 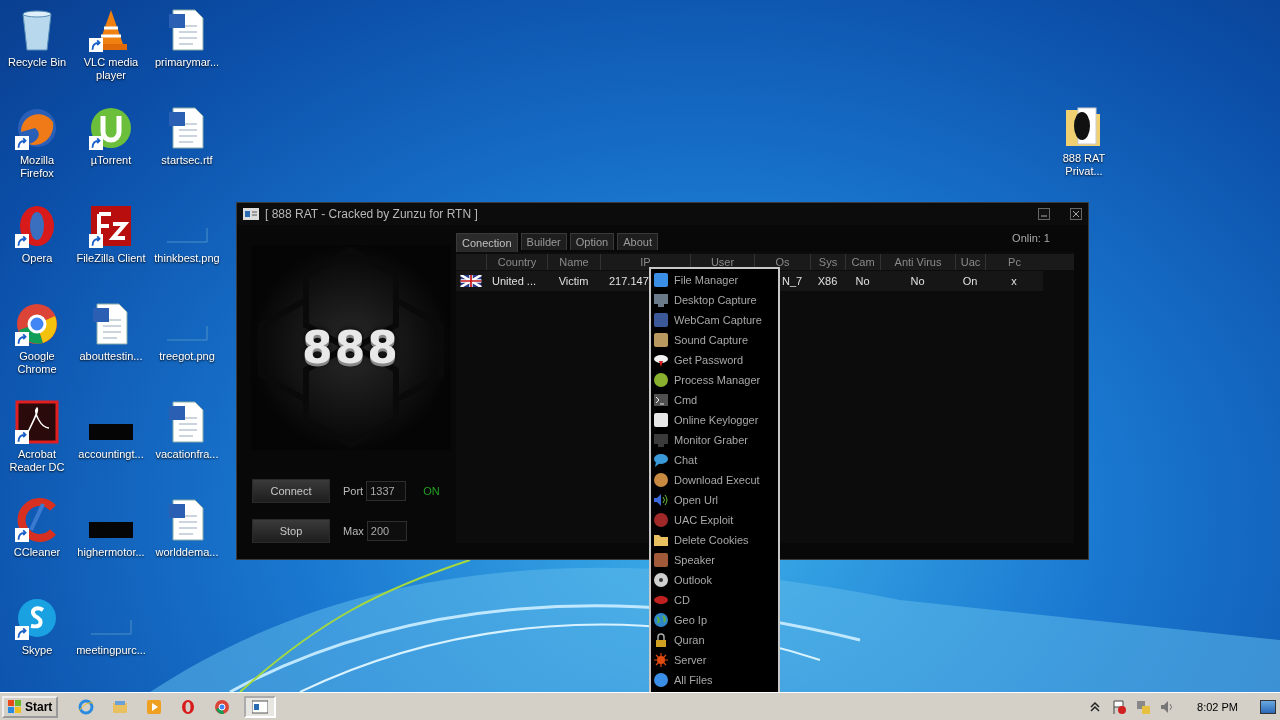 What do you see at coordinates (629, 281) in the screenshot?
I see `table-cell: 217.147` at bounding box center [629, 281].